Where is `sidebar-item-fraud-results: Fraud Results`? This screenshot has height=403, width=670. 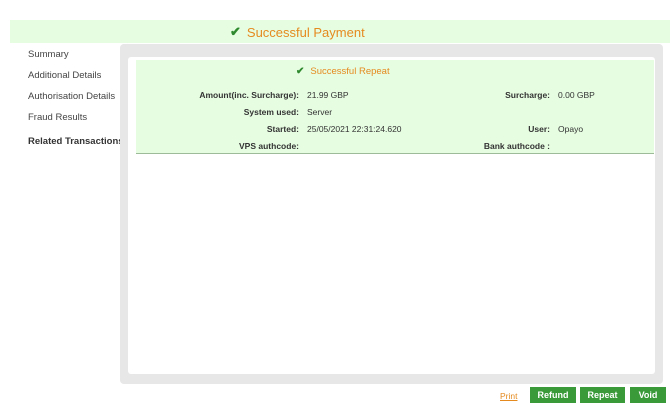
sidebar-item-fraud-results: Fraud Results is located at coordinates (73, 117).